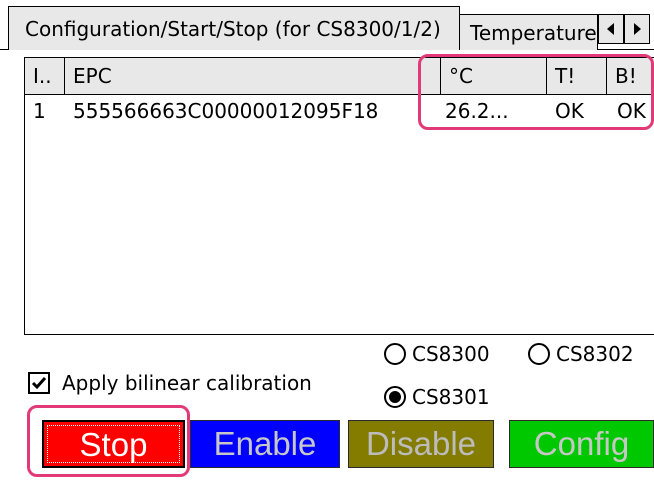  What do you see at coordinates (539, 354) in the screenshot?
I see `radio-cs8302` at bounding box center [539, 354].